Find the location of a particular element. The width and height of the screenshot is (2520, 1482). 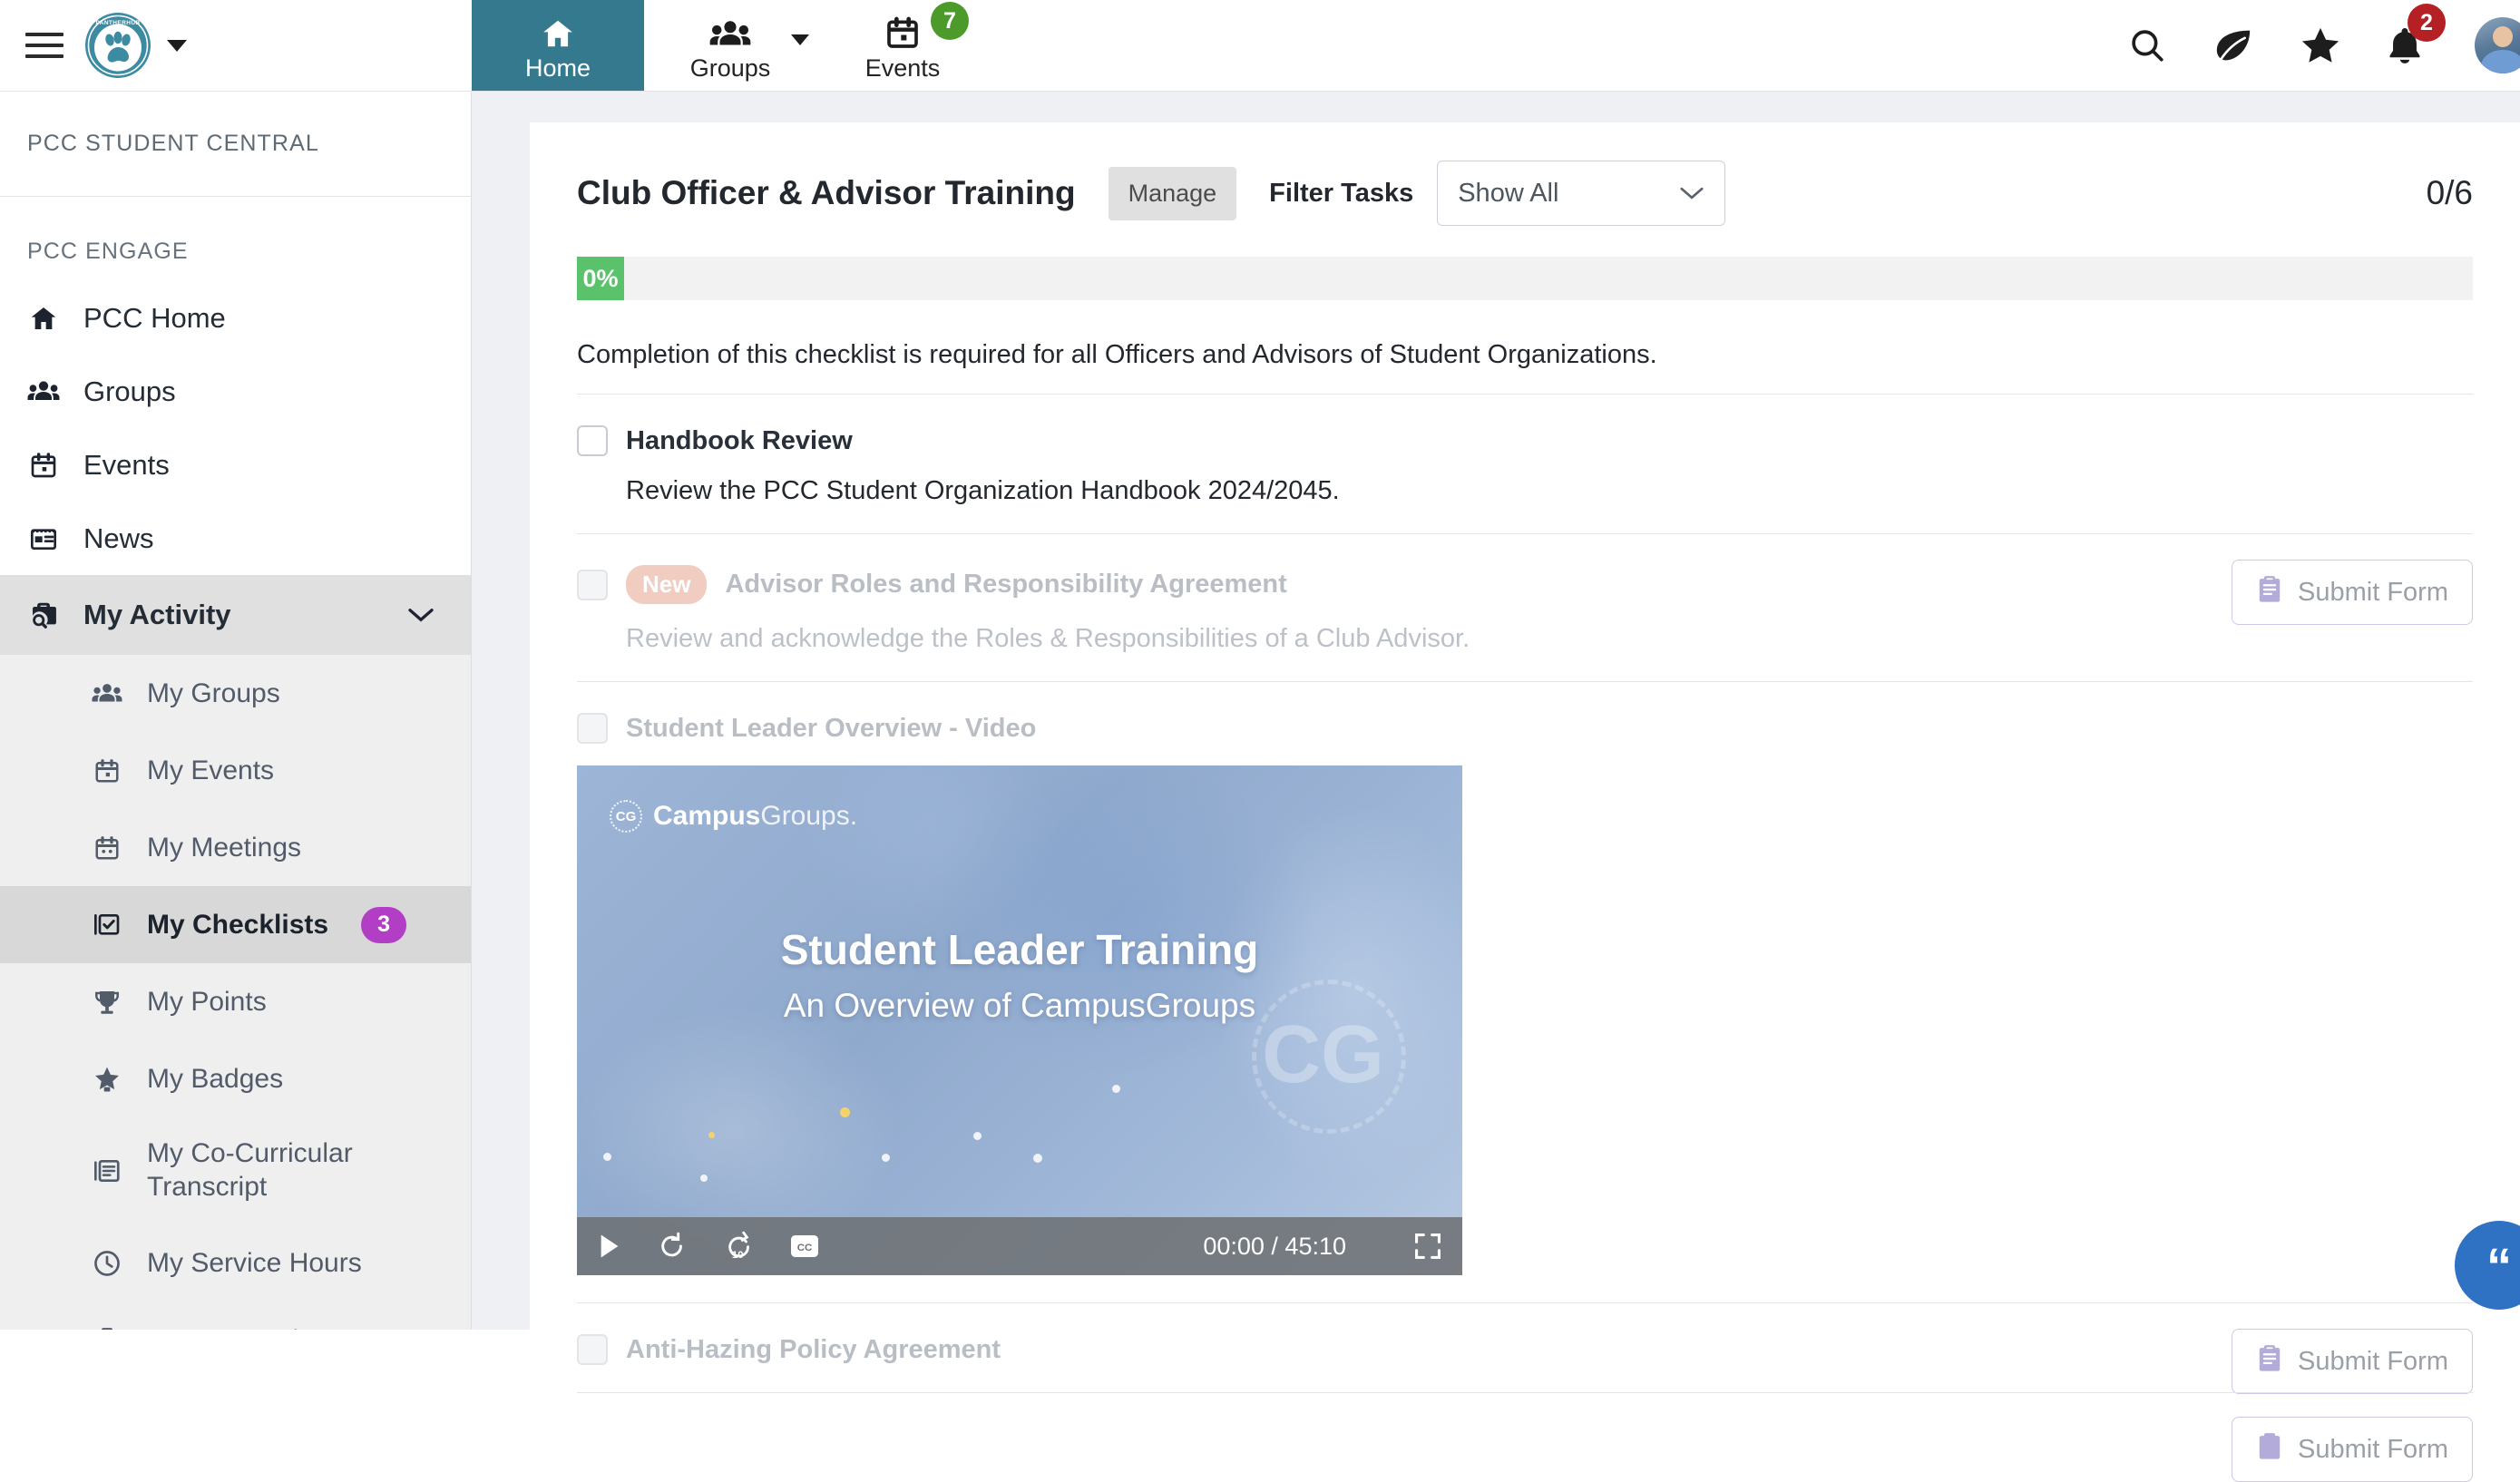

sidebar-item-my-badges: My Badges is located at coordinates (236, 1078).